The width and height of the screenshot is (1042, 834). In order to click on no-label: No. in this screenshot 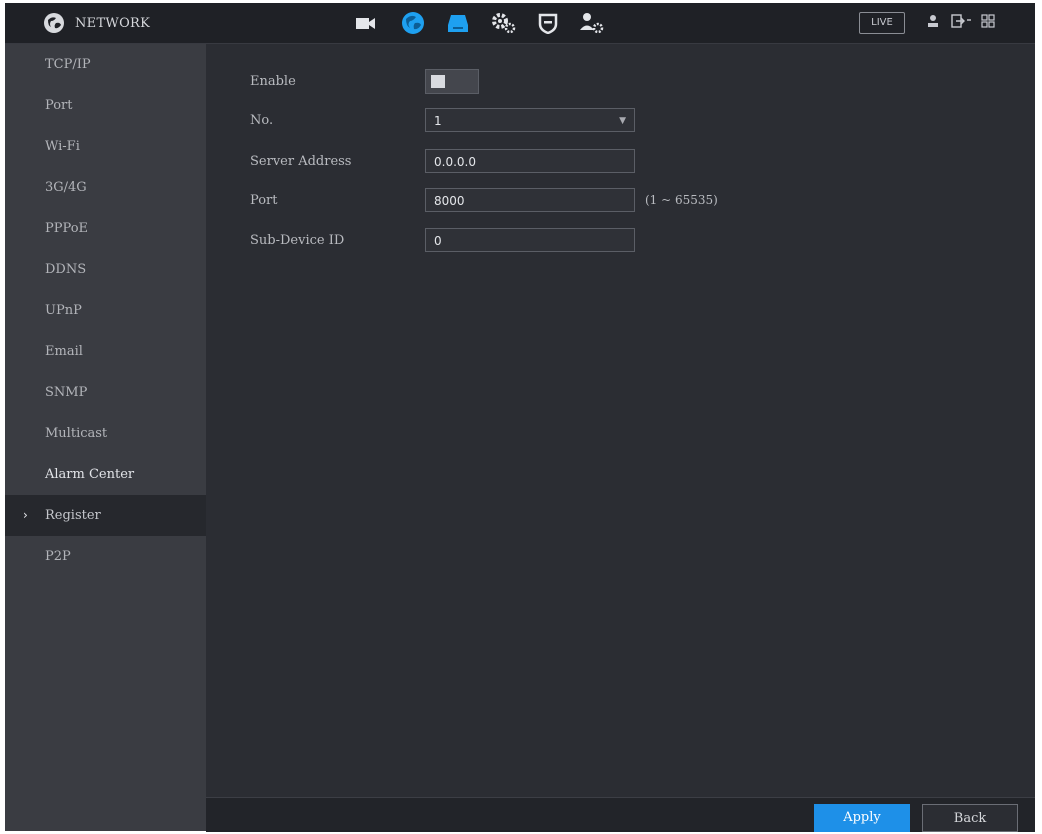, I will do `click(262, 120)`.